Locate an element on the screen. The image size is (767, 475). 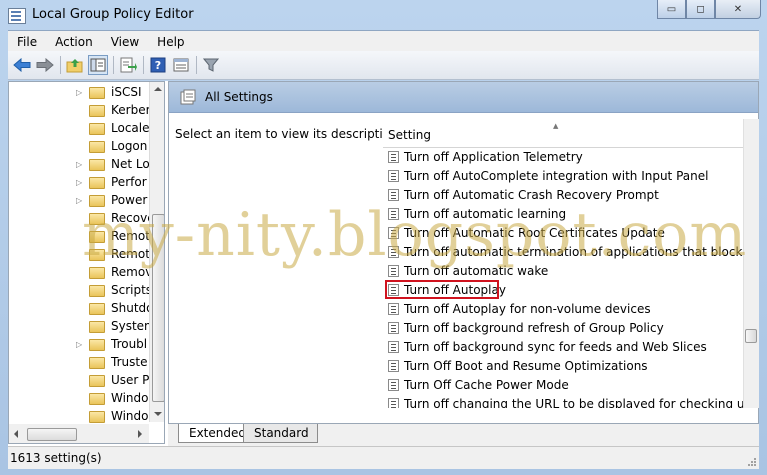
group-policy-app-icon is located at coordinates (17, 16).